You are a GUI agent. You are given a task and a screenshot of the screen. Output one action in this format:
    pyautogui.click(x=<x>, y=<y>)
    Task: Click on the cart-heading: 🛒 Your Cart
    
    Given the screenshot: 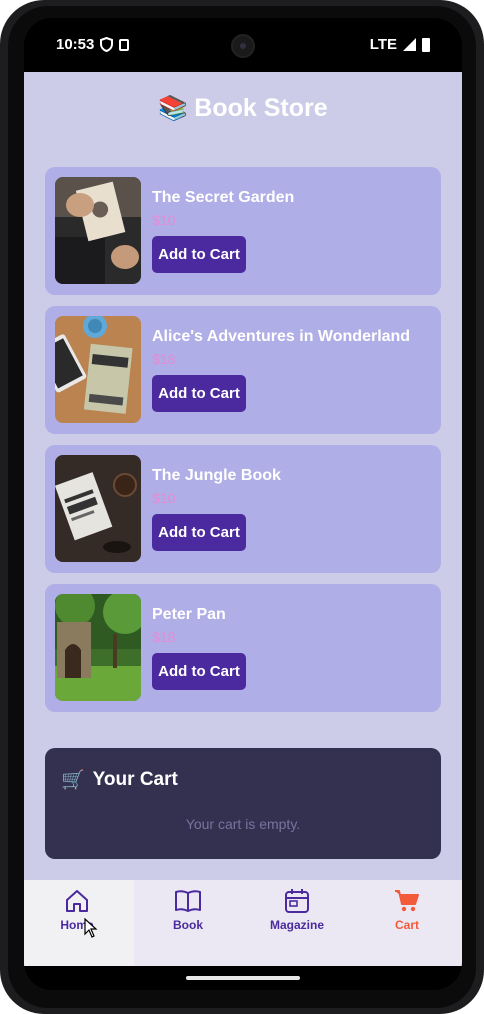 What is the action you would take?
    pyautogui.click(x=119, y=780)
    